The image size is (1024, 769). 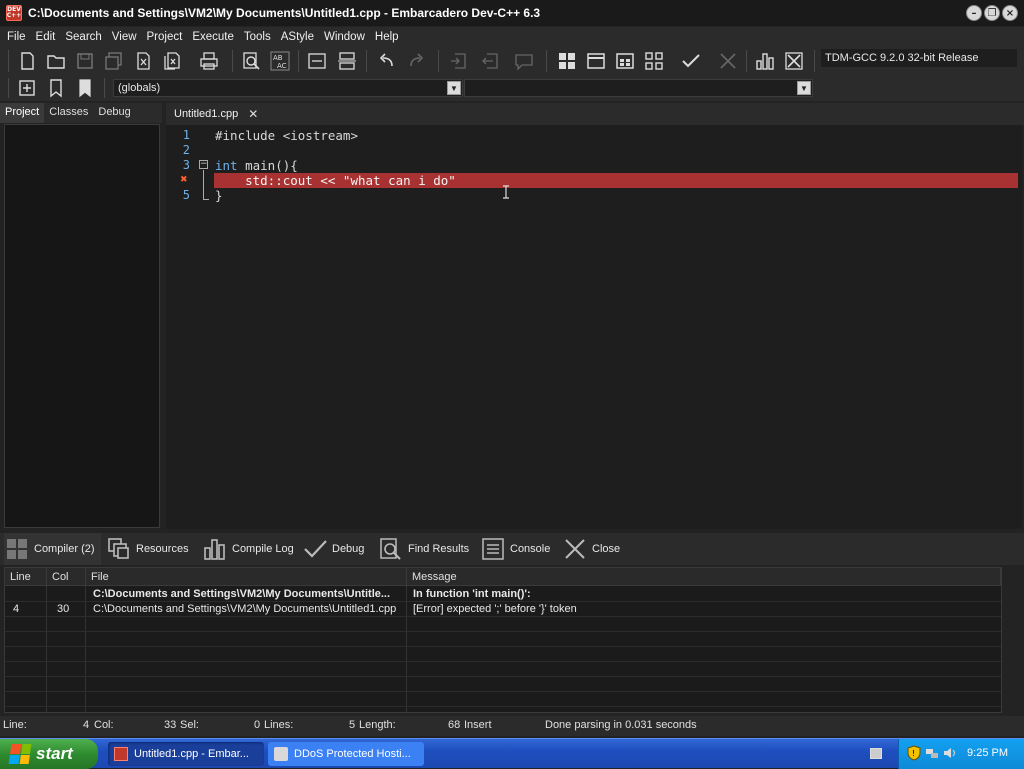 What do you see at coordinates (974, 13) in the screenshot?
I see `minimize-button: –` at bounding box center [974, 13].